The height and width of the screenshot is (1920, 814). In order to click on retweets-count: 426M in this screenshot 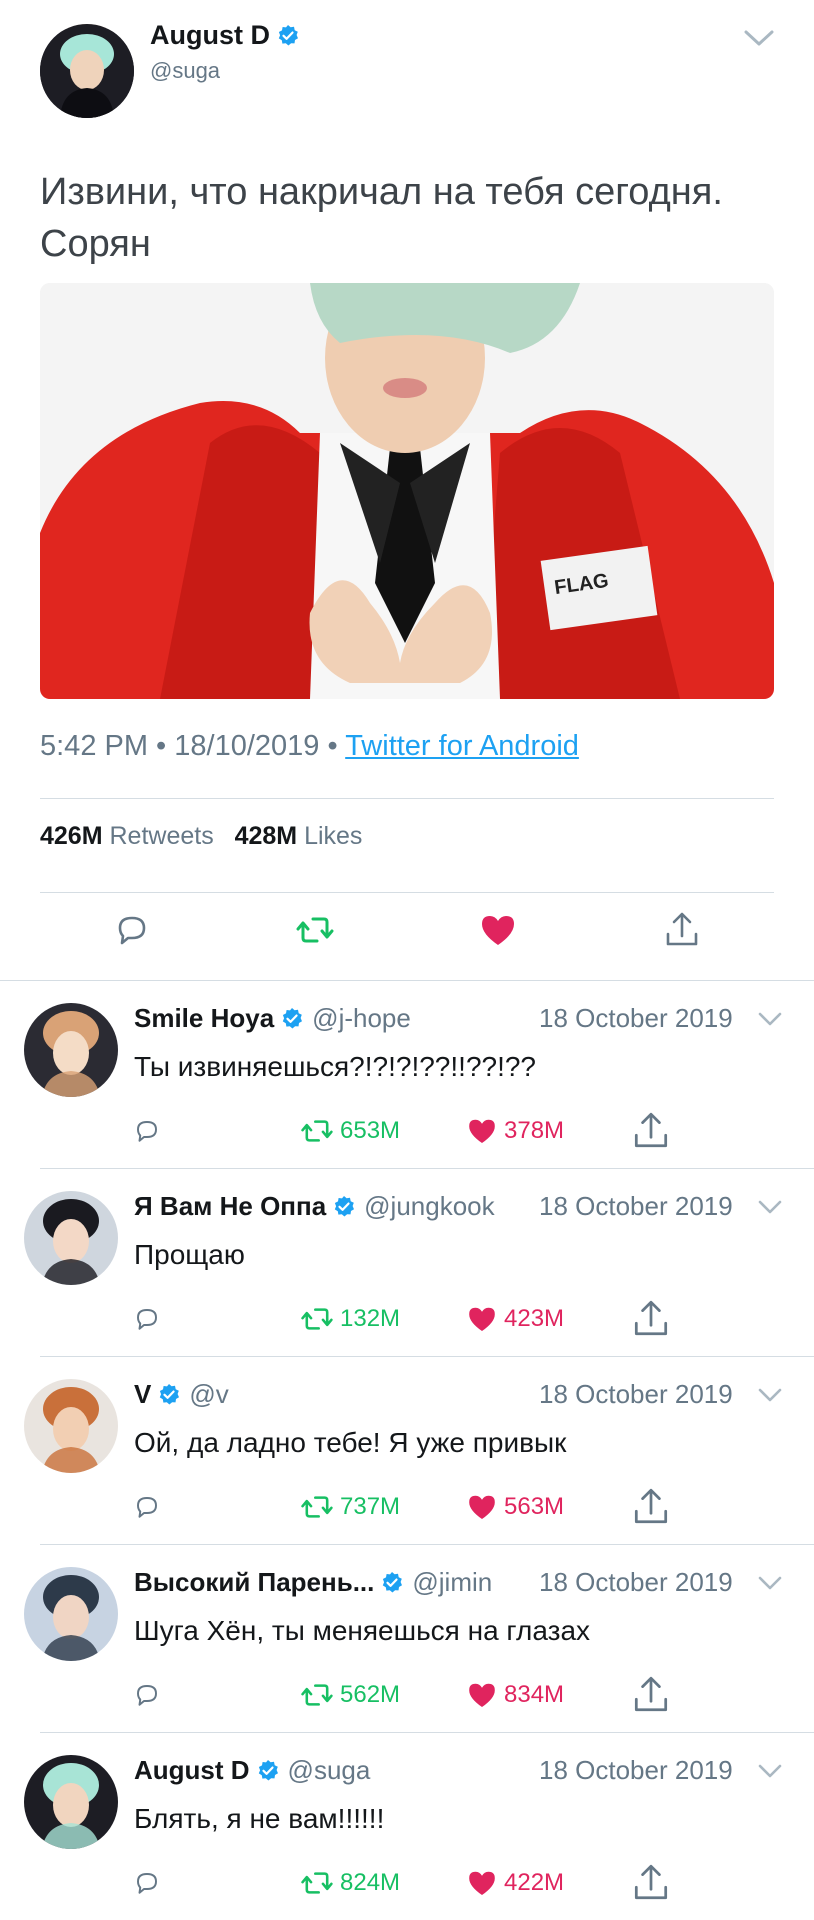, I will do `click(71, 836)`.